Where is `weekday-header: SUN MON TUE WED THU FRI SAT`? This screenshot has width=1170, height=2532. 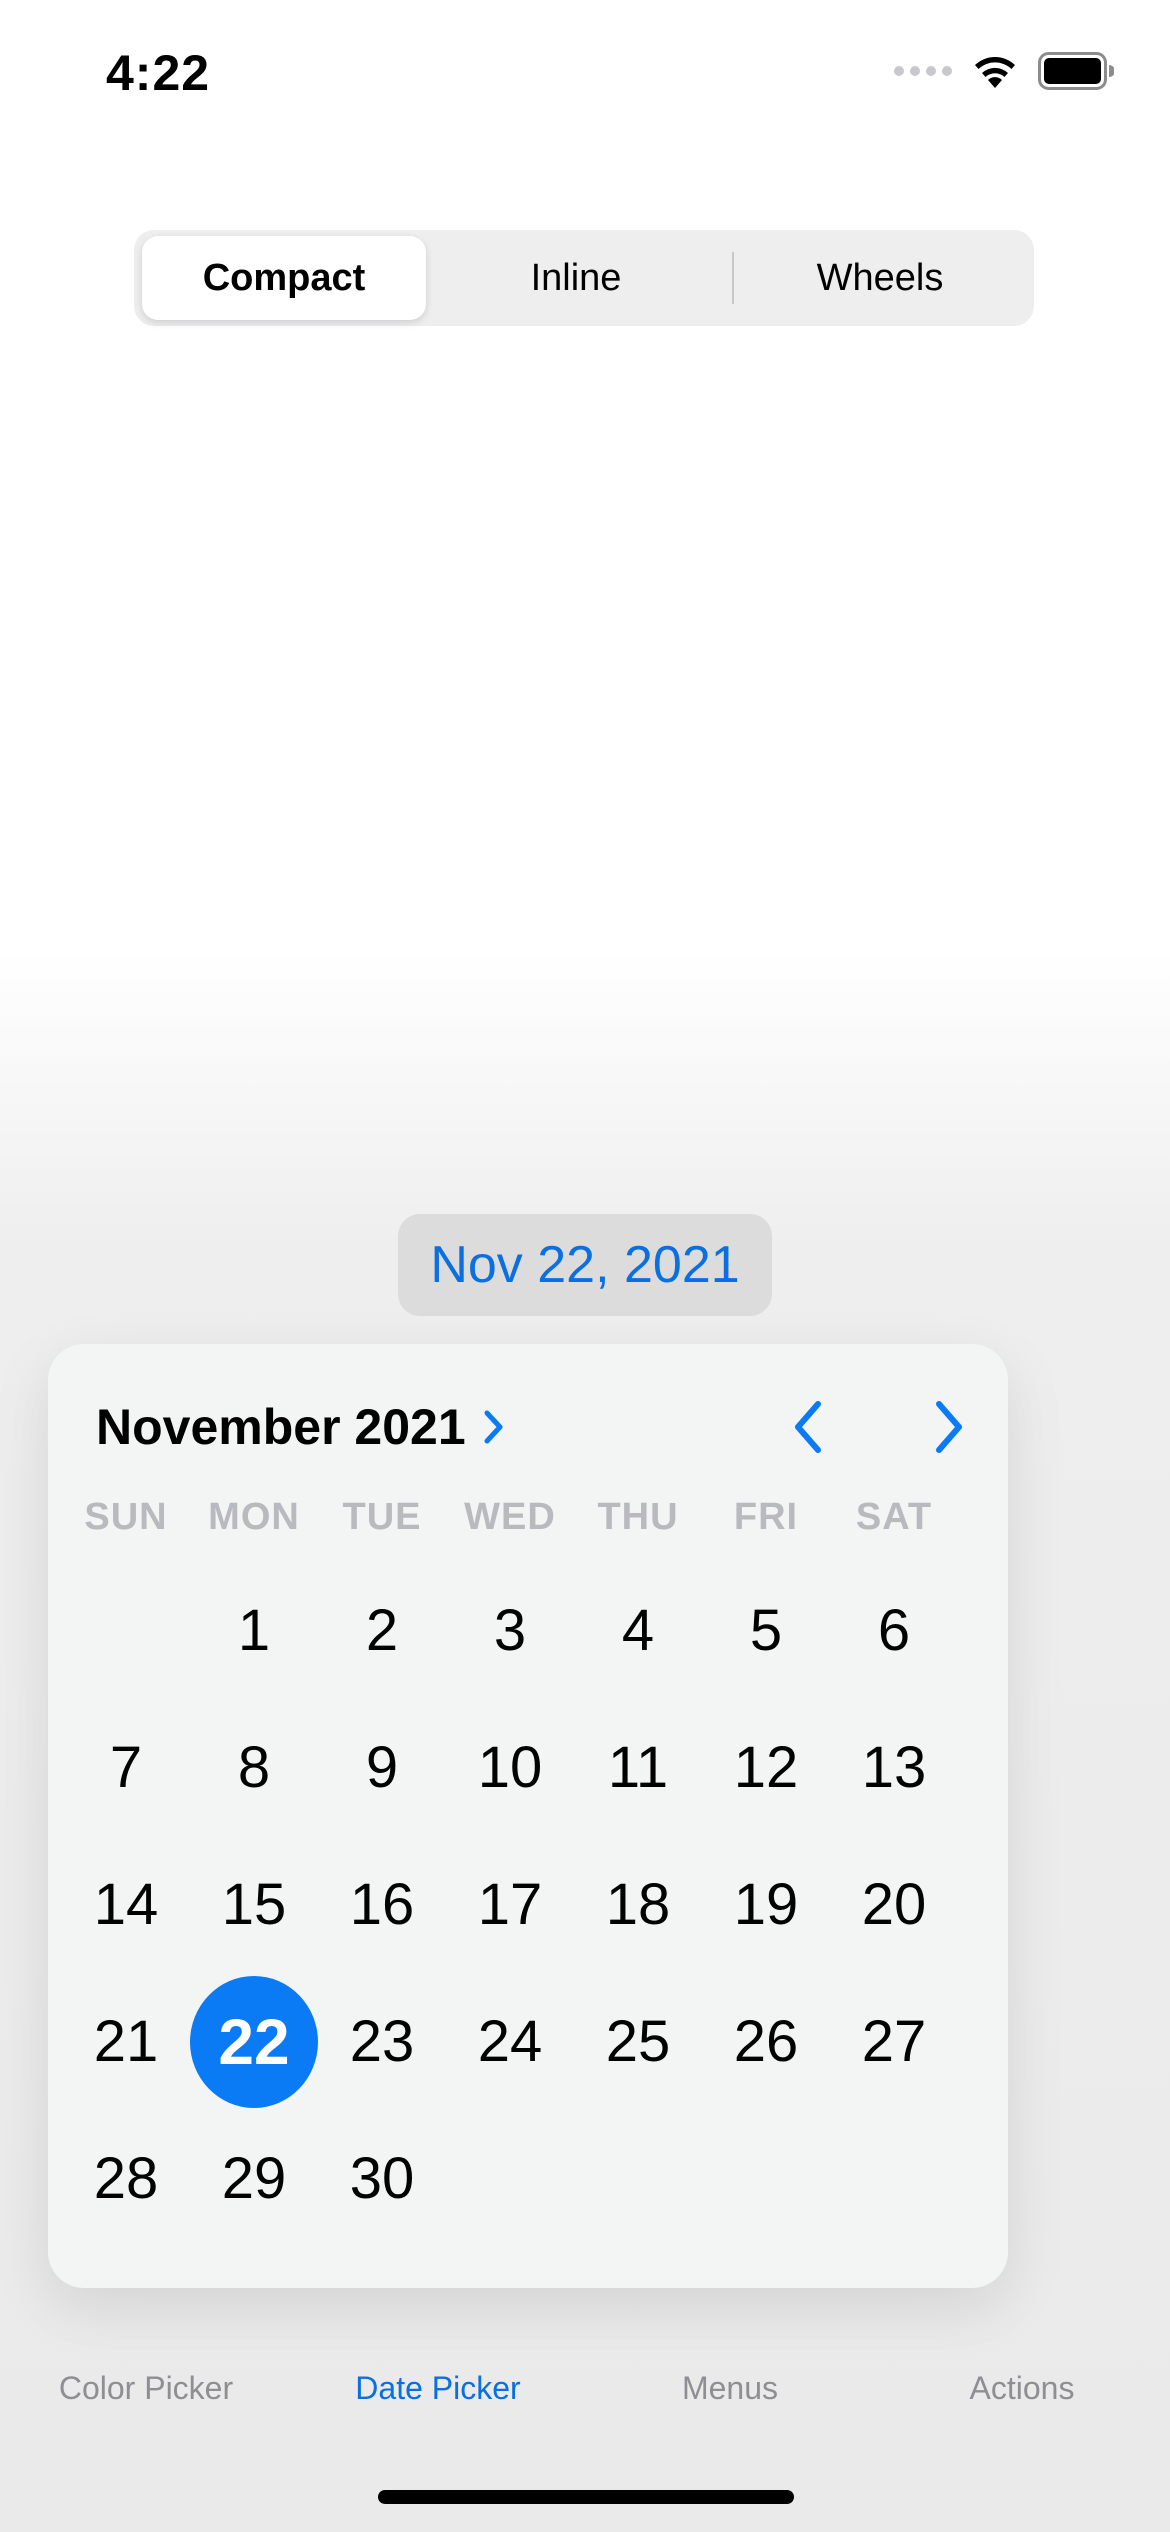 weekday-header: SUN MON TUE WED THU FRI SAT is located at coordinates (510, 1517).